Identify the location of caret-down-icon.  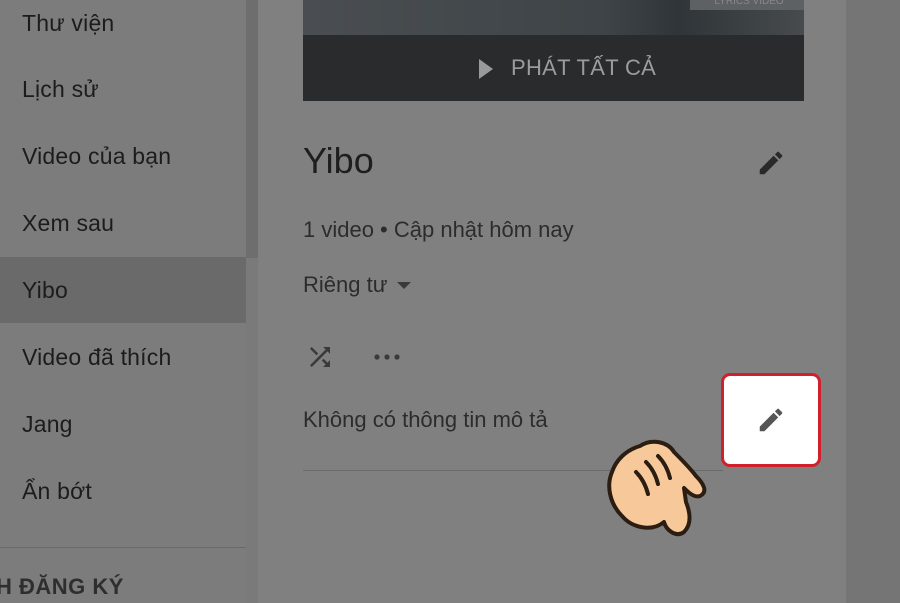
(404, 285).